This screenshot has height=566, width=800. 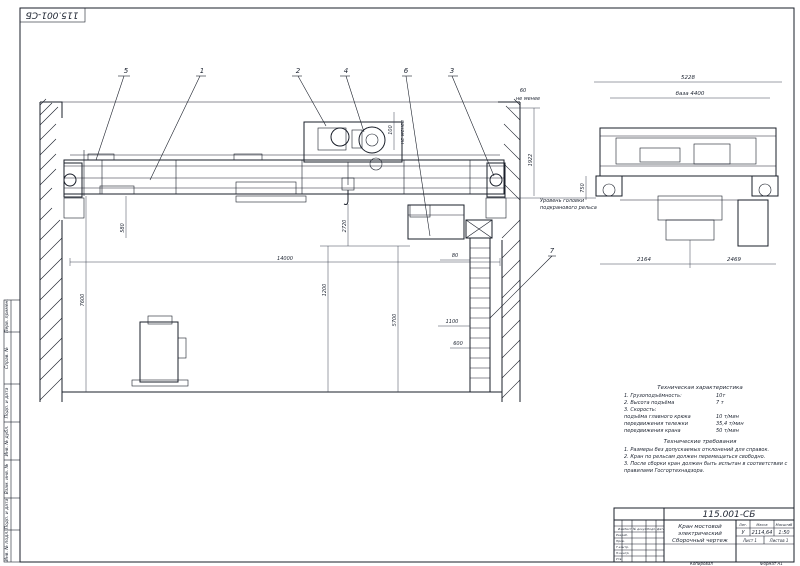 I want to click on rail-level-label-1: Уровень головки, so click(x=562, y=201).